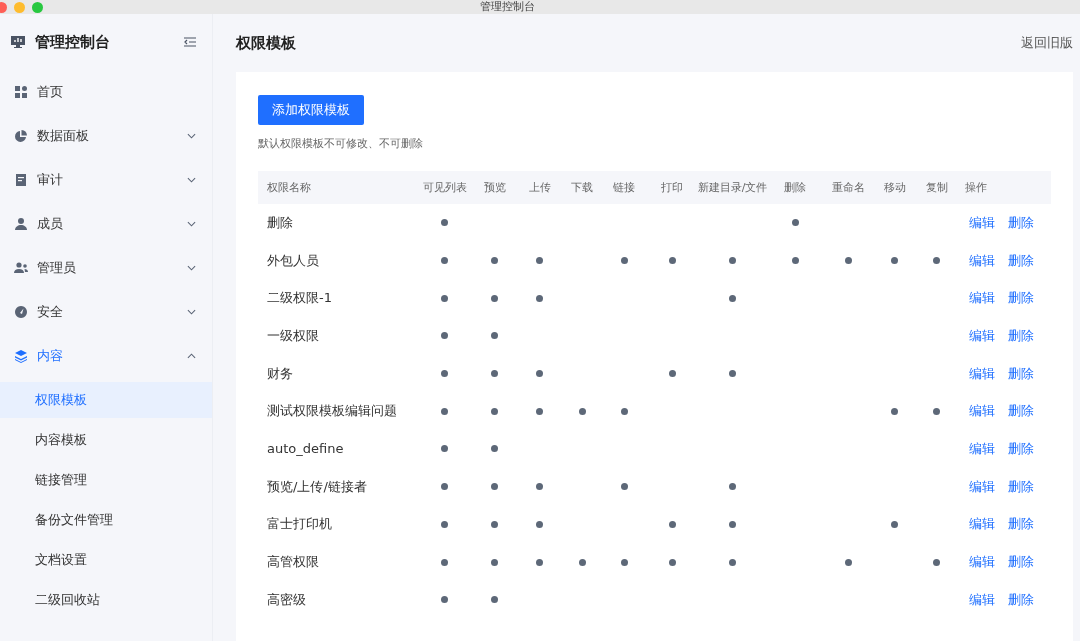 Image resolution: width=1080 pixels, height=641 pixels. What do you see at coordinates (106, 224) in the screenshot?
I see `sidebar-item: 成员` at bounding box center [106, 224].